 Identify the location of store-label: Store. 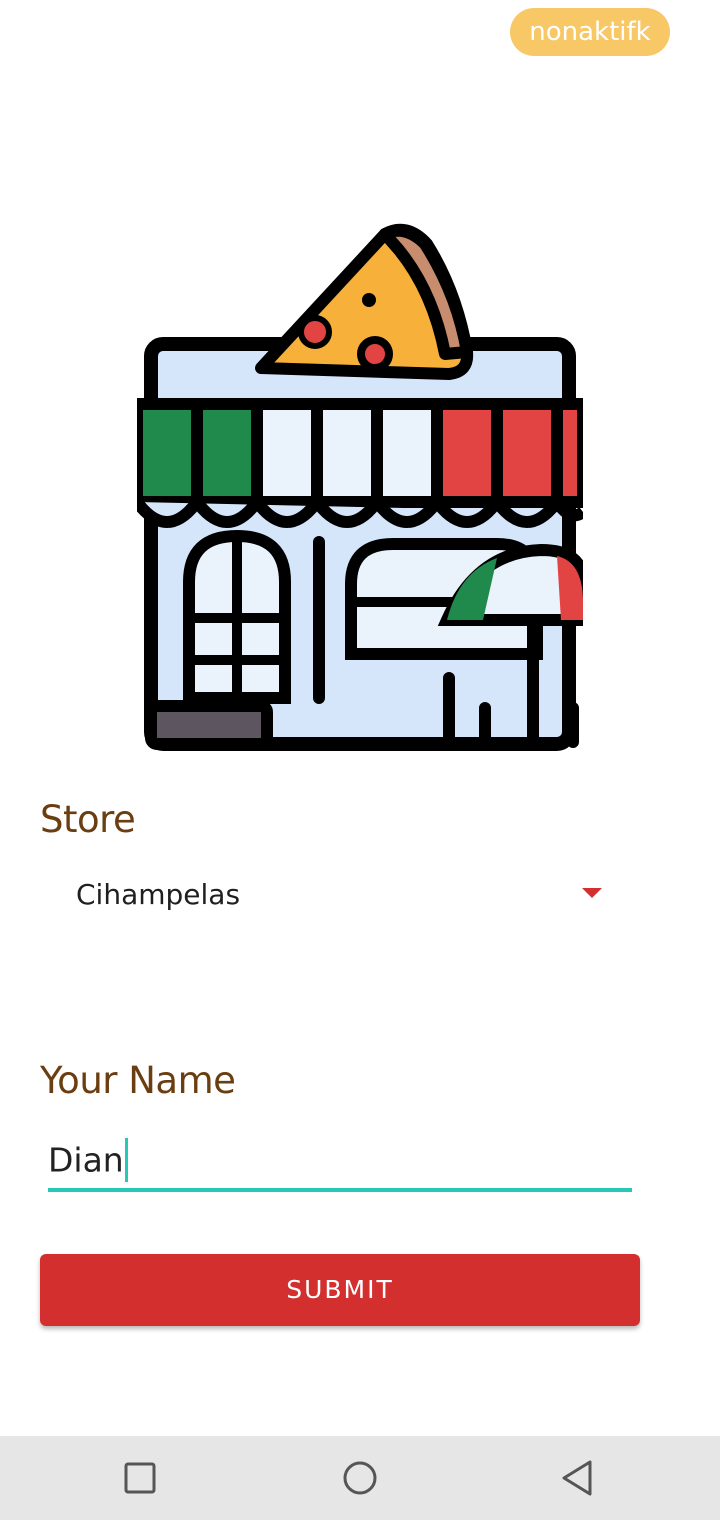
(88, 819).